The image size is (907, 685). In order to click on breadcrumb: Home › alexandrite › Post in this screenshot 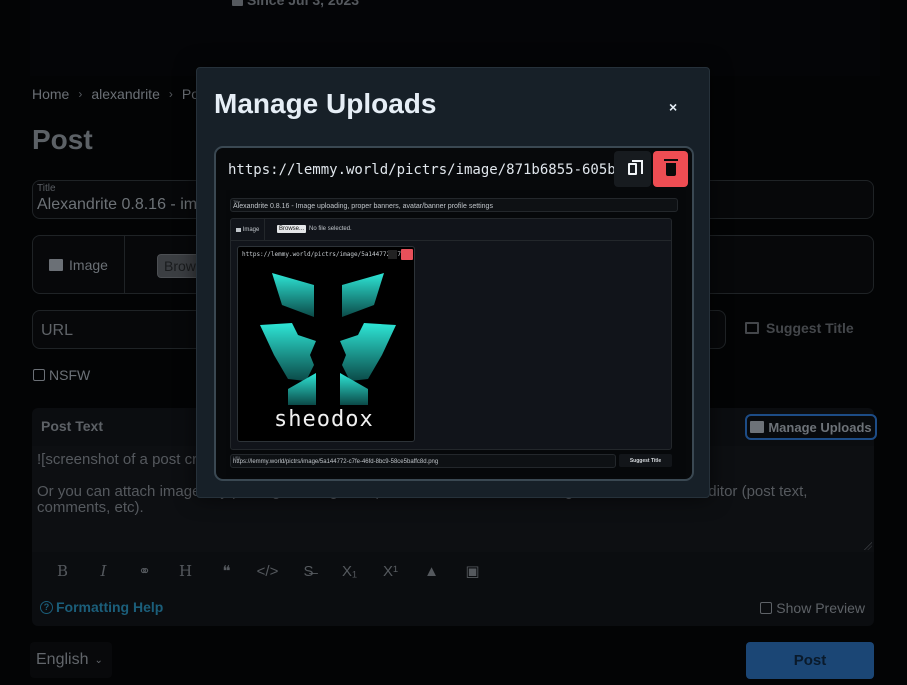, I will do `click(121, 94)`.